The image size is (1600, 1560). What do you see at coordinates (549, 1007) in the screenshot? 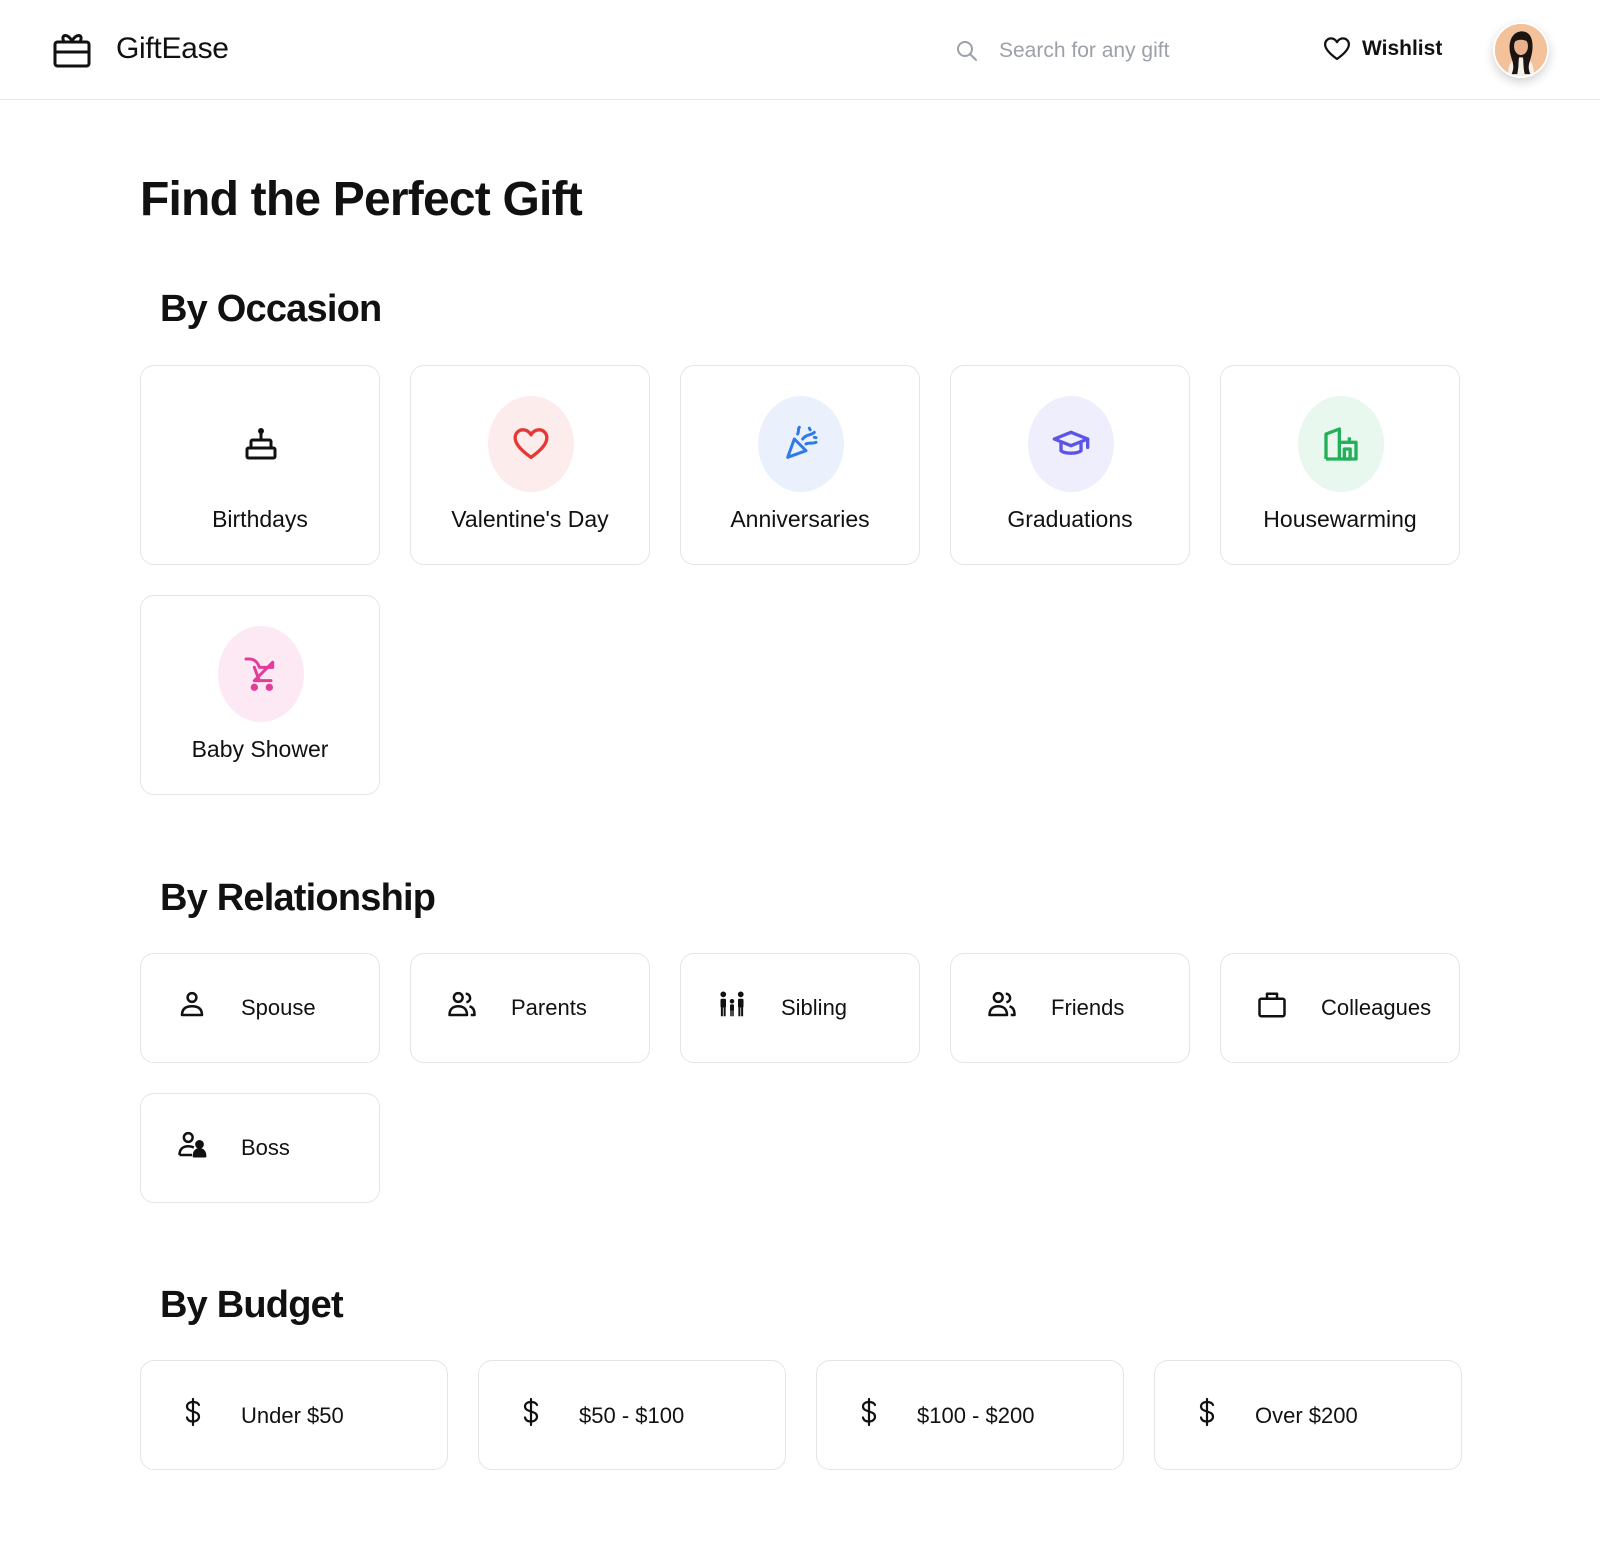
I see `relationship-label: Parents` at bounding box center [549, 1007].